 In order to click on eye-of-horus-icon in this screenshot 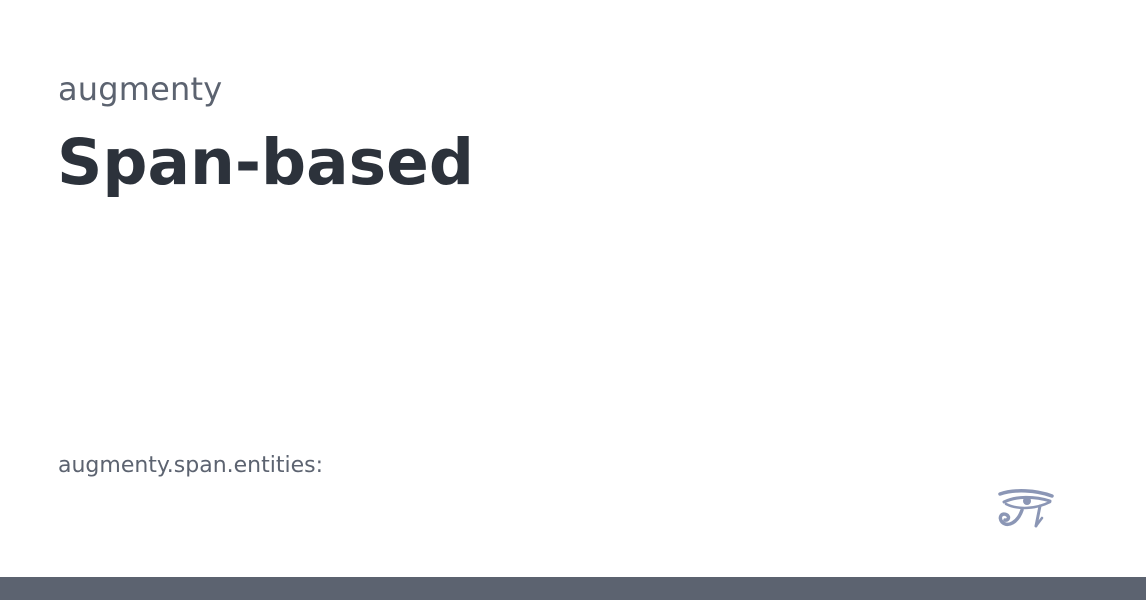, I will do `click(1026, 508)`.